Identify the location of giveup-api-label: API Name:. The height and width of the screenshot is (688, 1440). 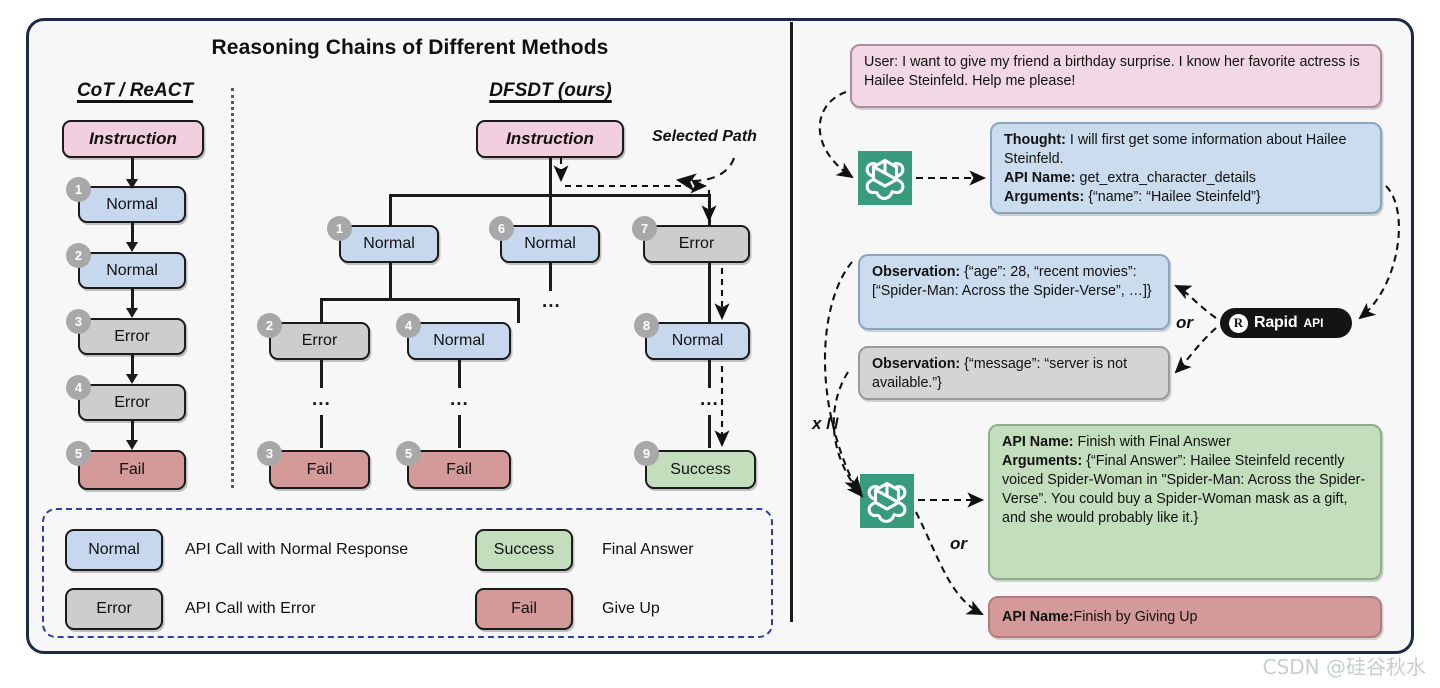
(1038, 616).